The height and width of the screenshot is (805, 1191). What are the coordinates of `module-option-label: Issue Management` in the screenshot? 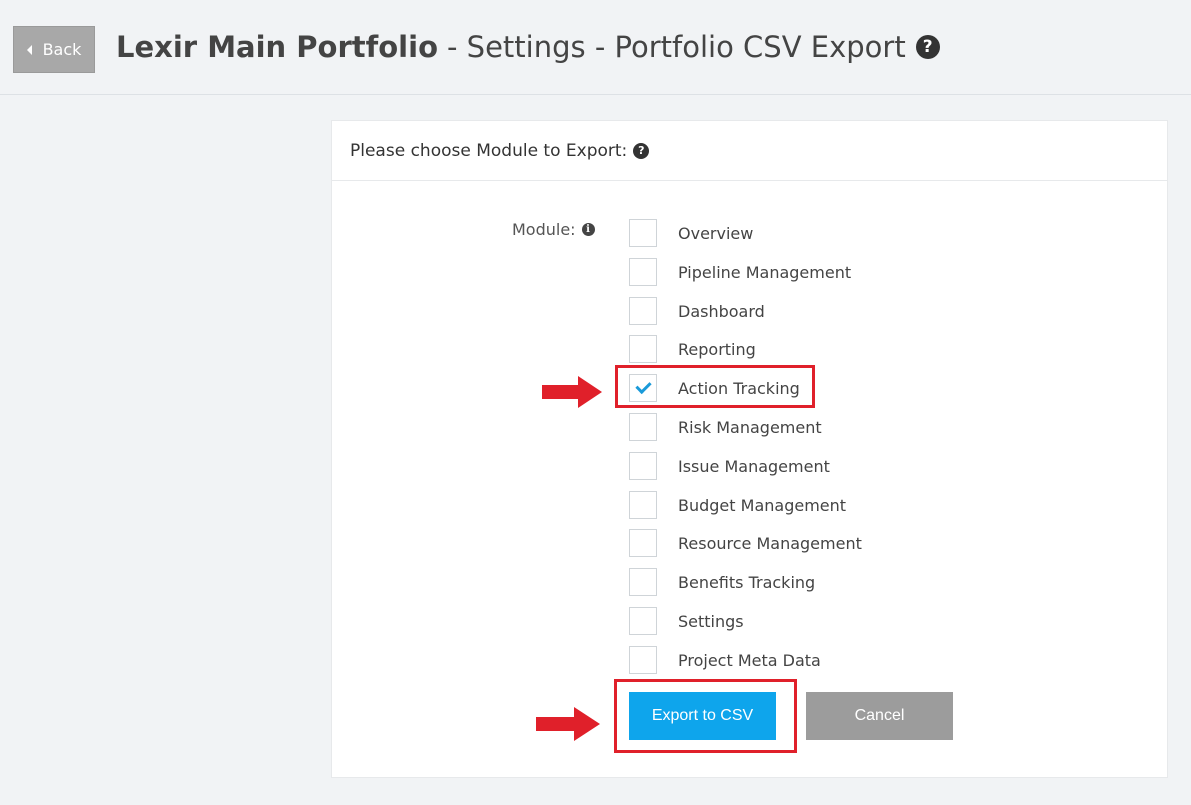 It's located at (754, 466).